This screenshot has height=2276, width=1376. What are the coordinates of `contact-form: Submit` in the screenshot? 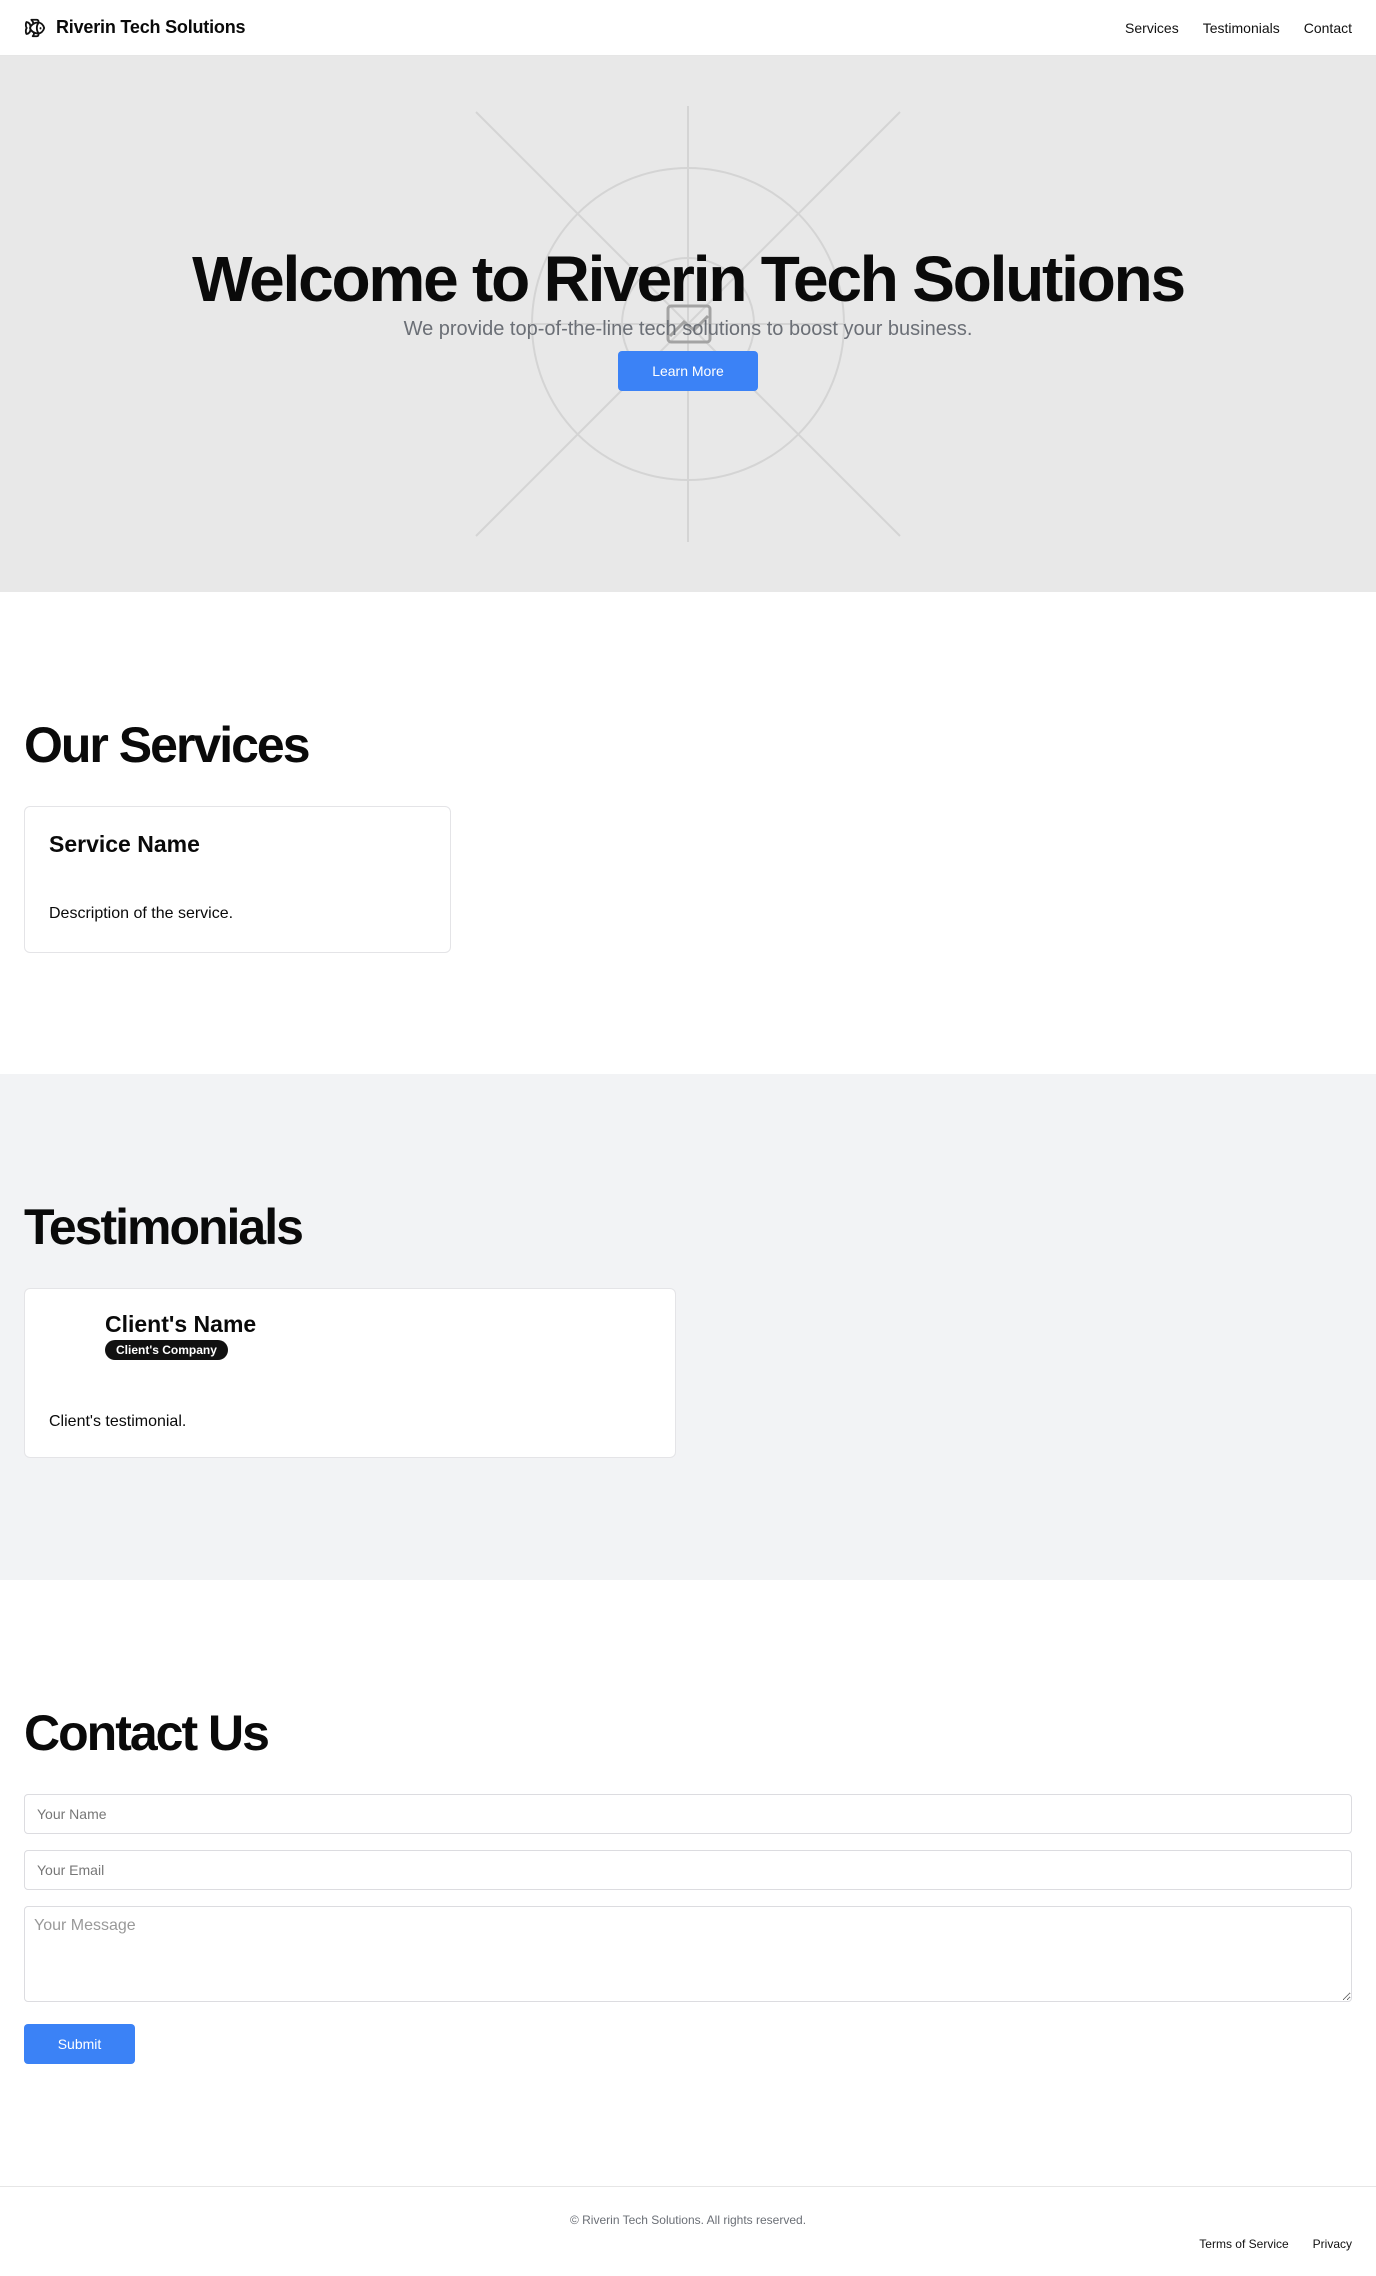 It's located at (688, 1929).